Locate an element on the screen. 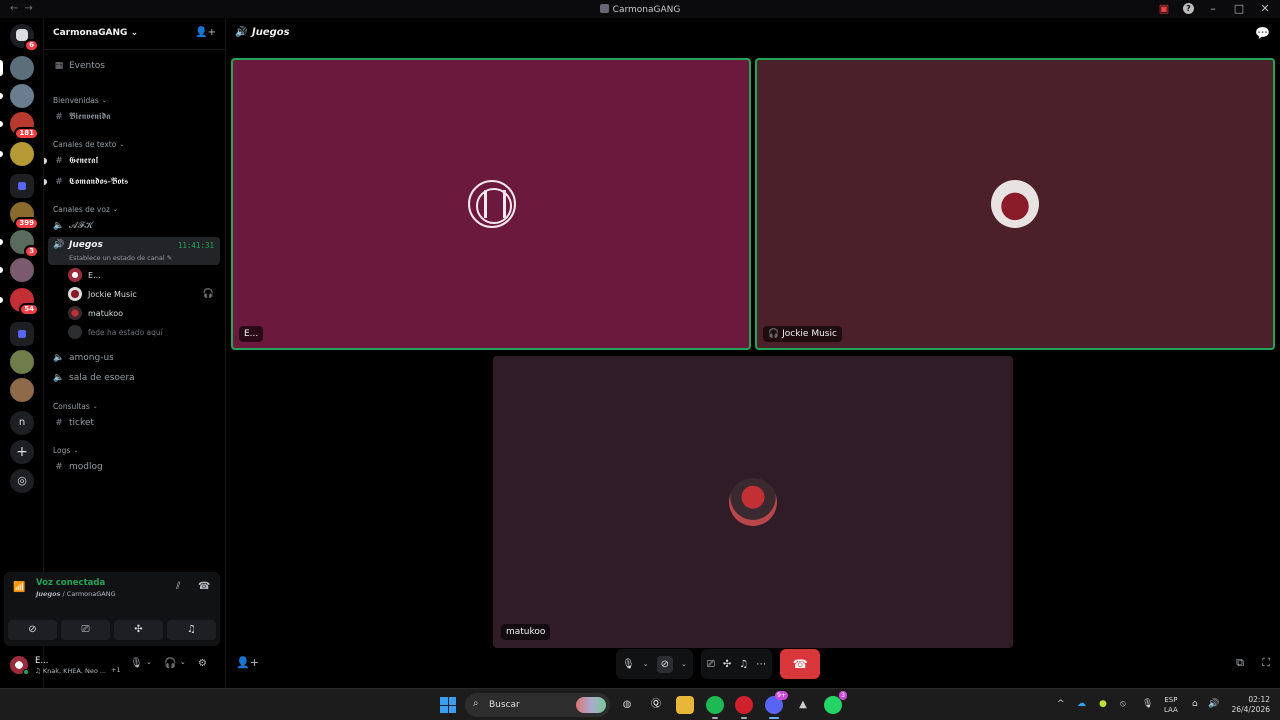  add-server-icon: + is located at coordinates (22, 452).